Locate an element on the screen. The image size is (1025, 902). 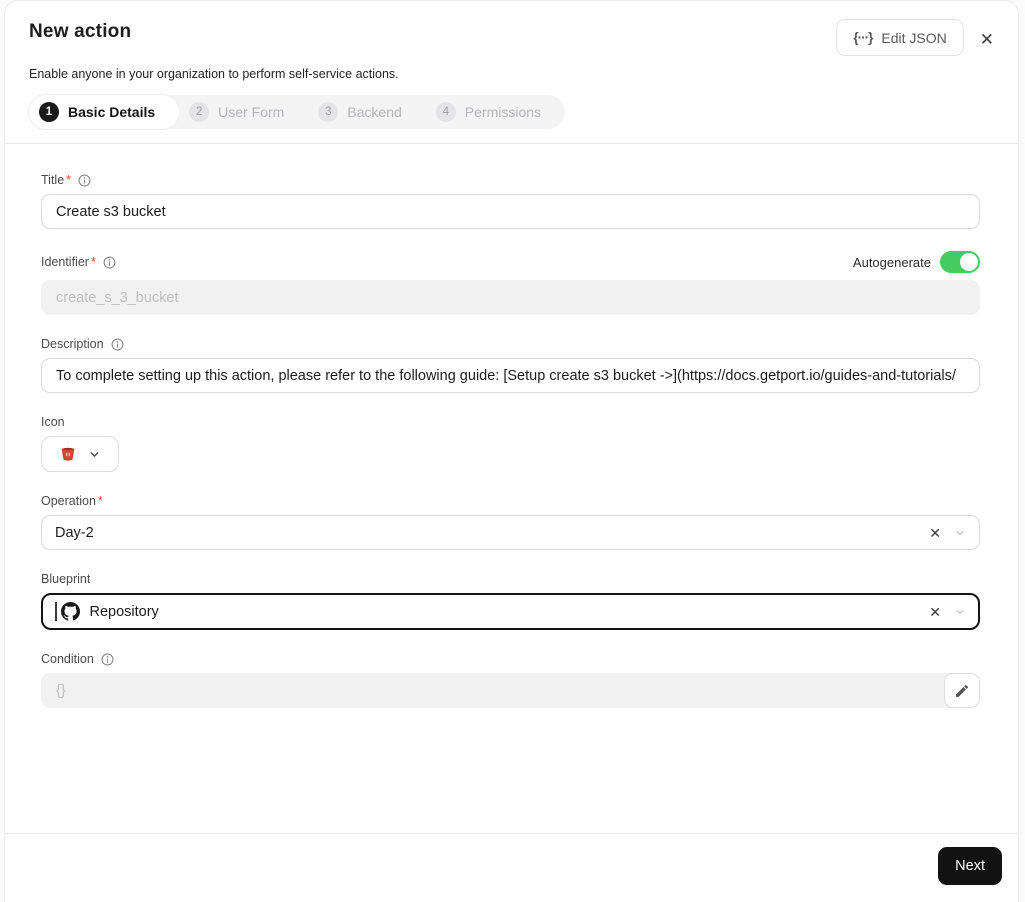
next-button: Next is located at coordinates (970, 866).